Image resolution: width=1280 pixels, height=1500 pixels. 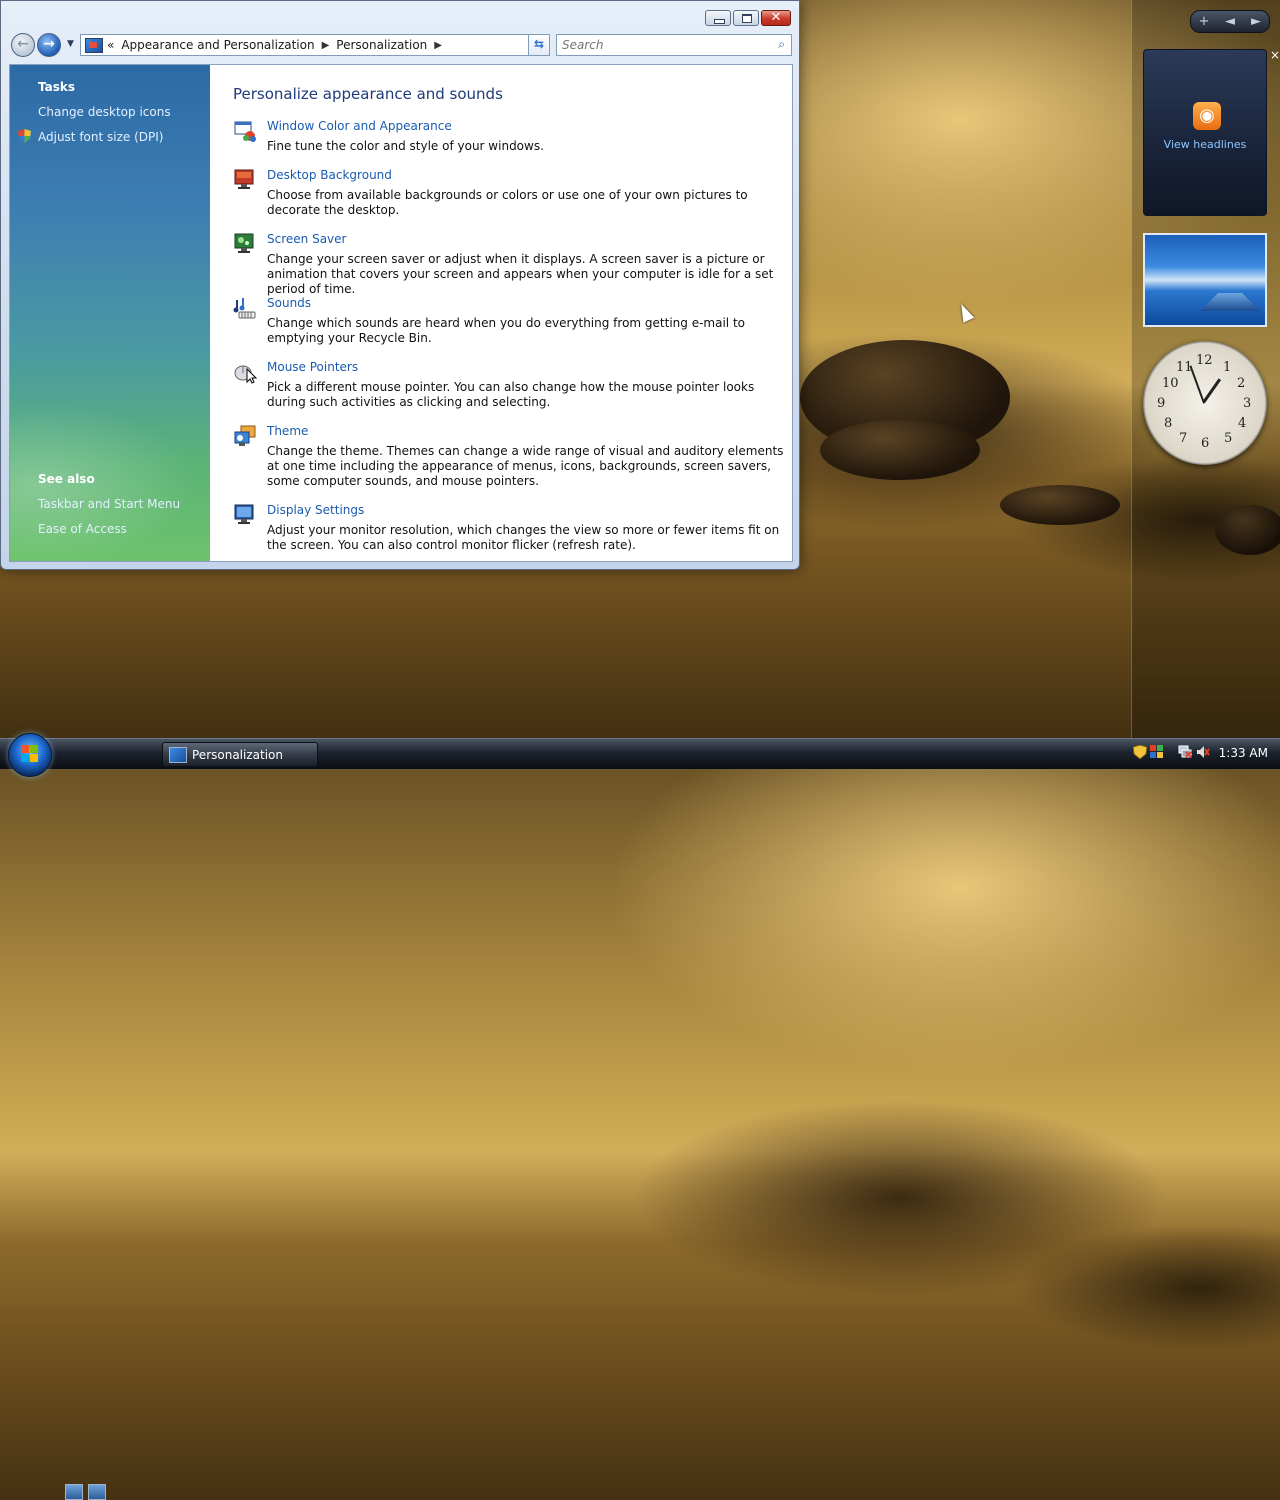 What do you see at coordinates (1205, 443) in the screenshot?
I see `clock-number: 6` at bounding box center [1205, 443].